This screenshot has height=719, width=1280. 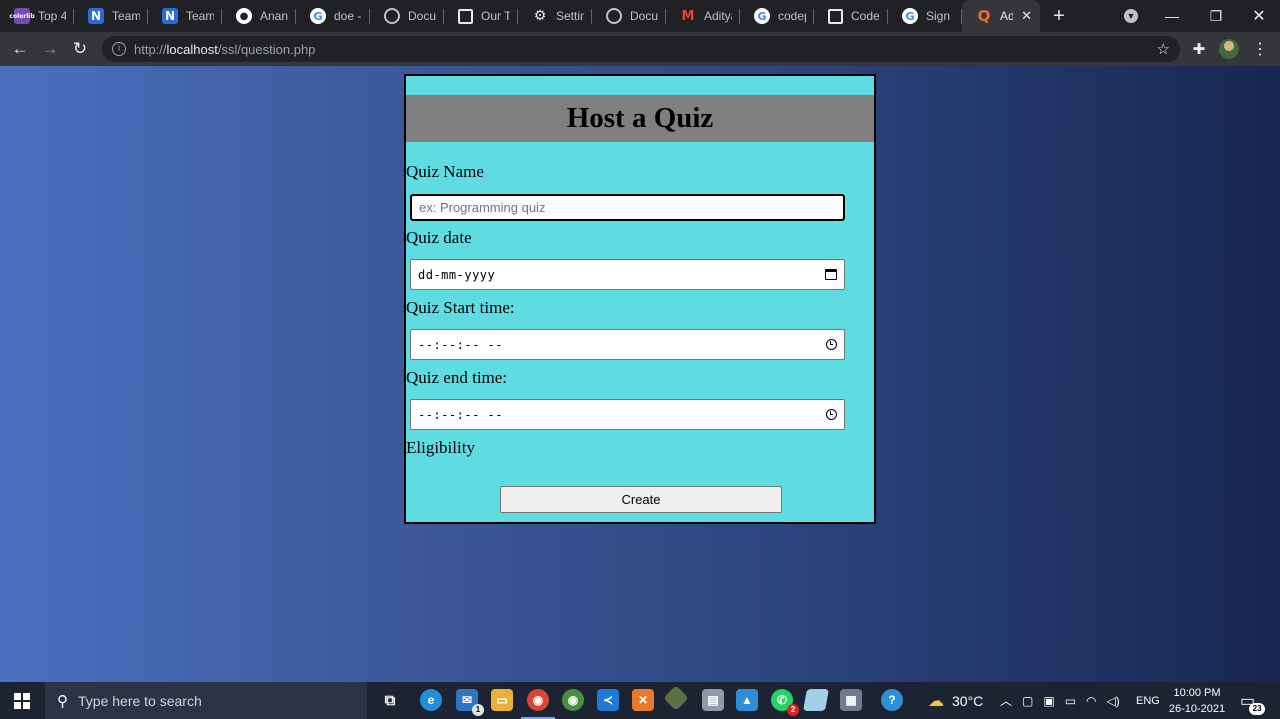 What do you see at coordinates (333, 16) in the screenshot?
I see `browser-tab: Gdoe - G` at bounding box center [333, 16].